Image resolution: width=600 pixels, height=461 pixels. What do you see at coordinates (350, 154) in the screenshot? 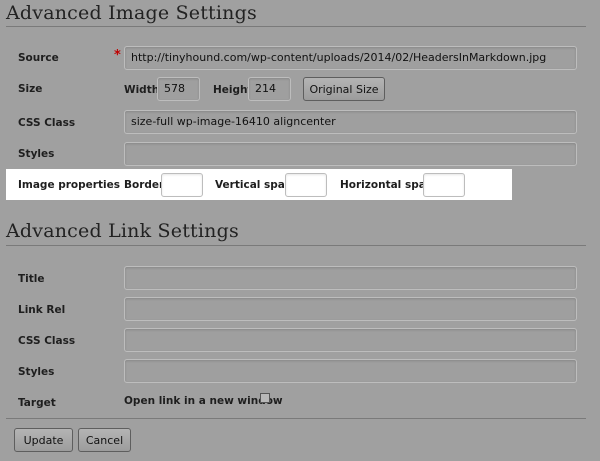
I see `styles-input` at bounding box center [350, 154].